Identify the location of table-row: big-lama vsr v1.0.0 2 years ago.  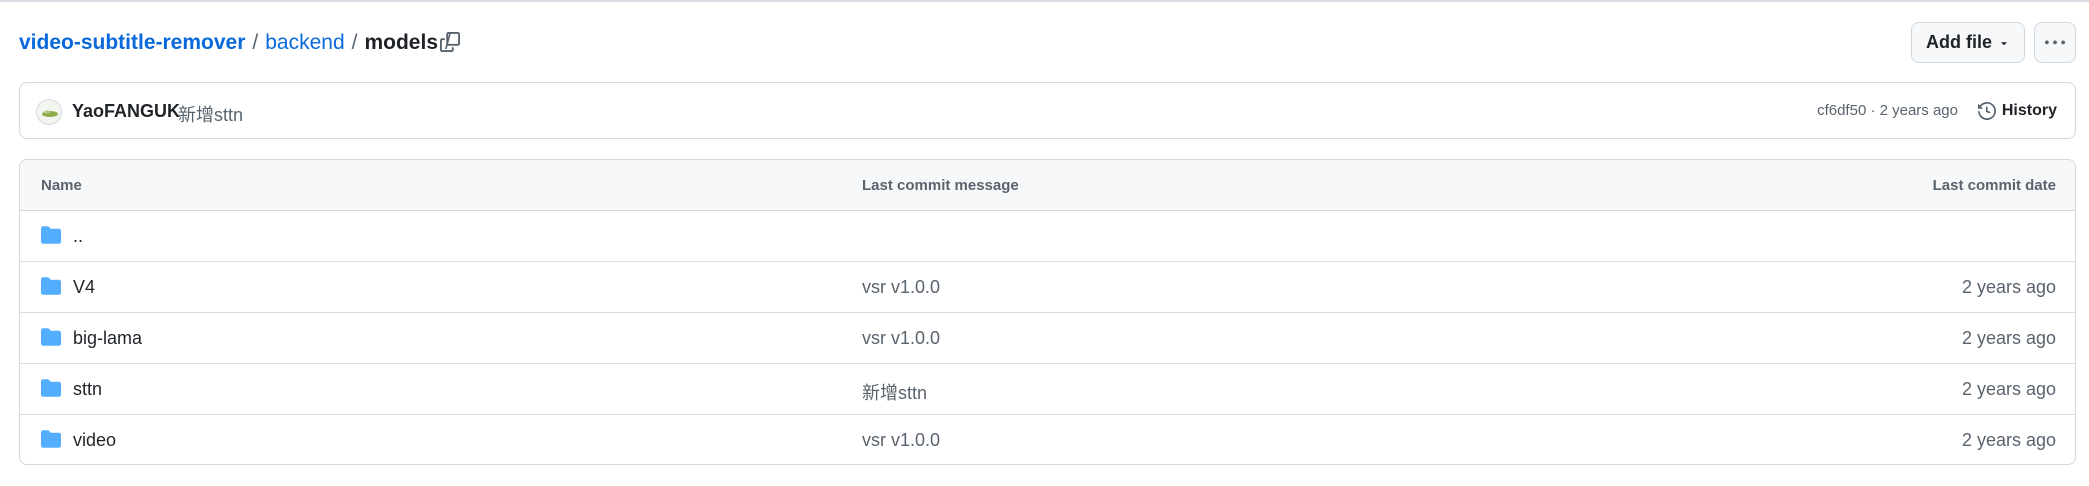
(1047, 338).